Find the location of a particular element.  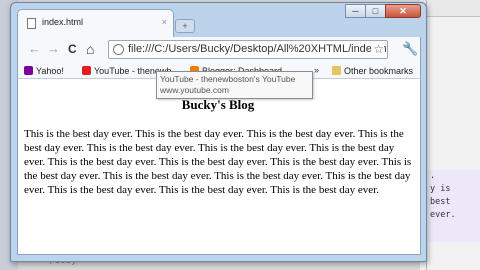

new-tab-button: + is located at coordinates (185, 26).